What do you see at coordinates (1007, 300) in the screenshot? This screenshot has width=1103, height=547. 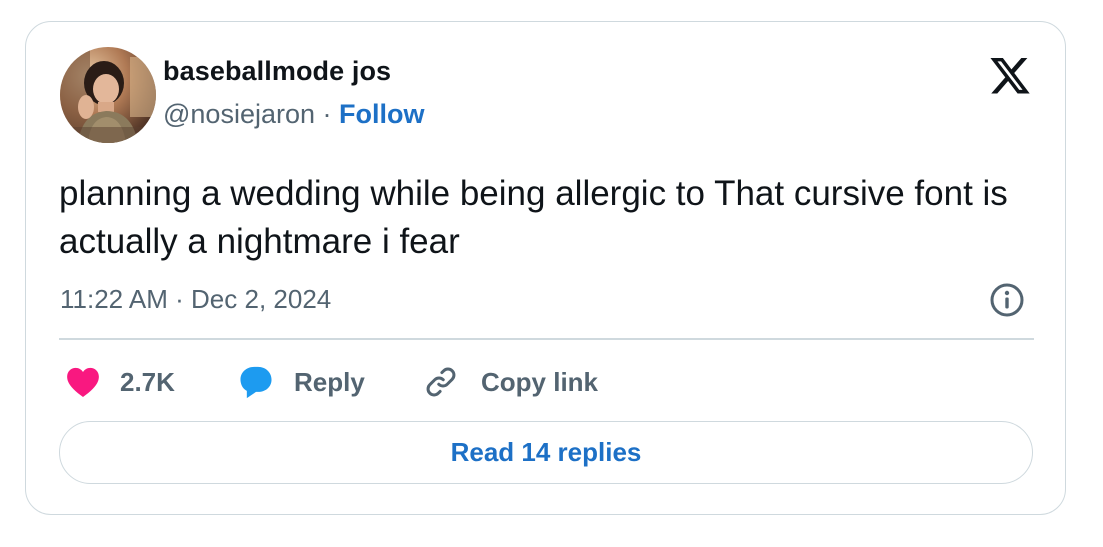 I see `info-icon` at bounding box center [1007, 300].